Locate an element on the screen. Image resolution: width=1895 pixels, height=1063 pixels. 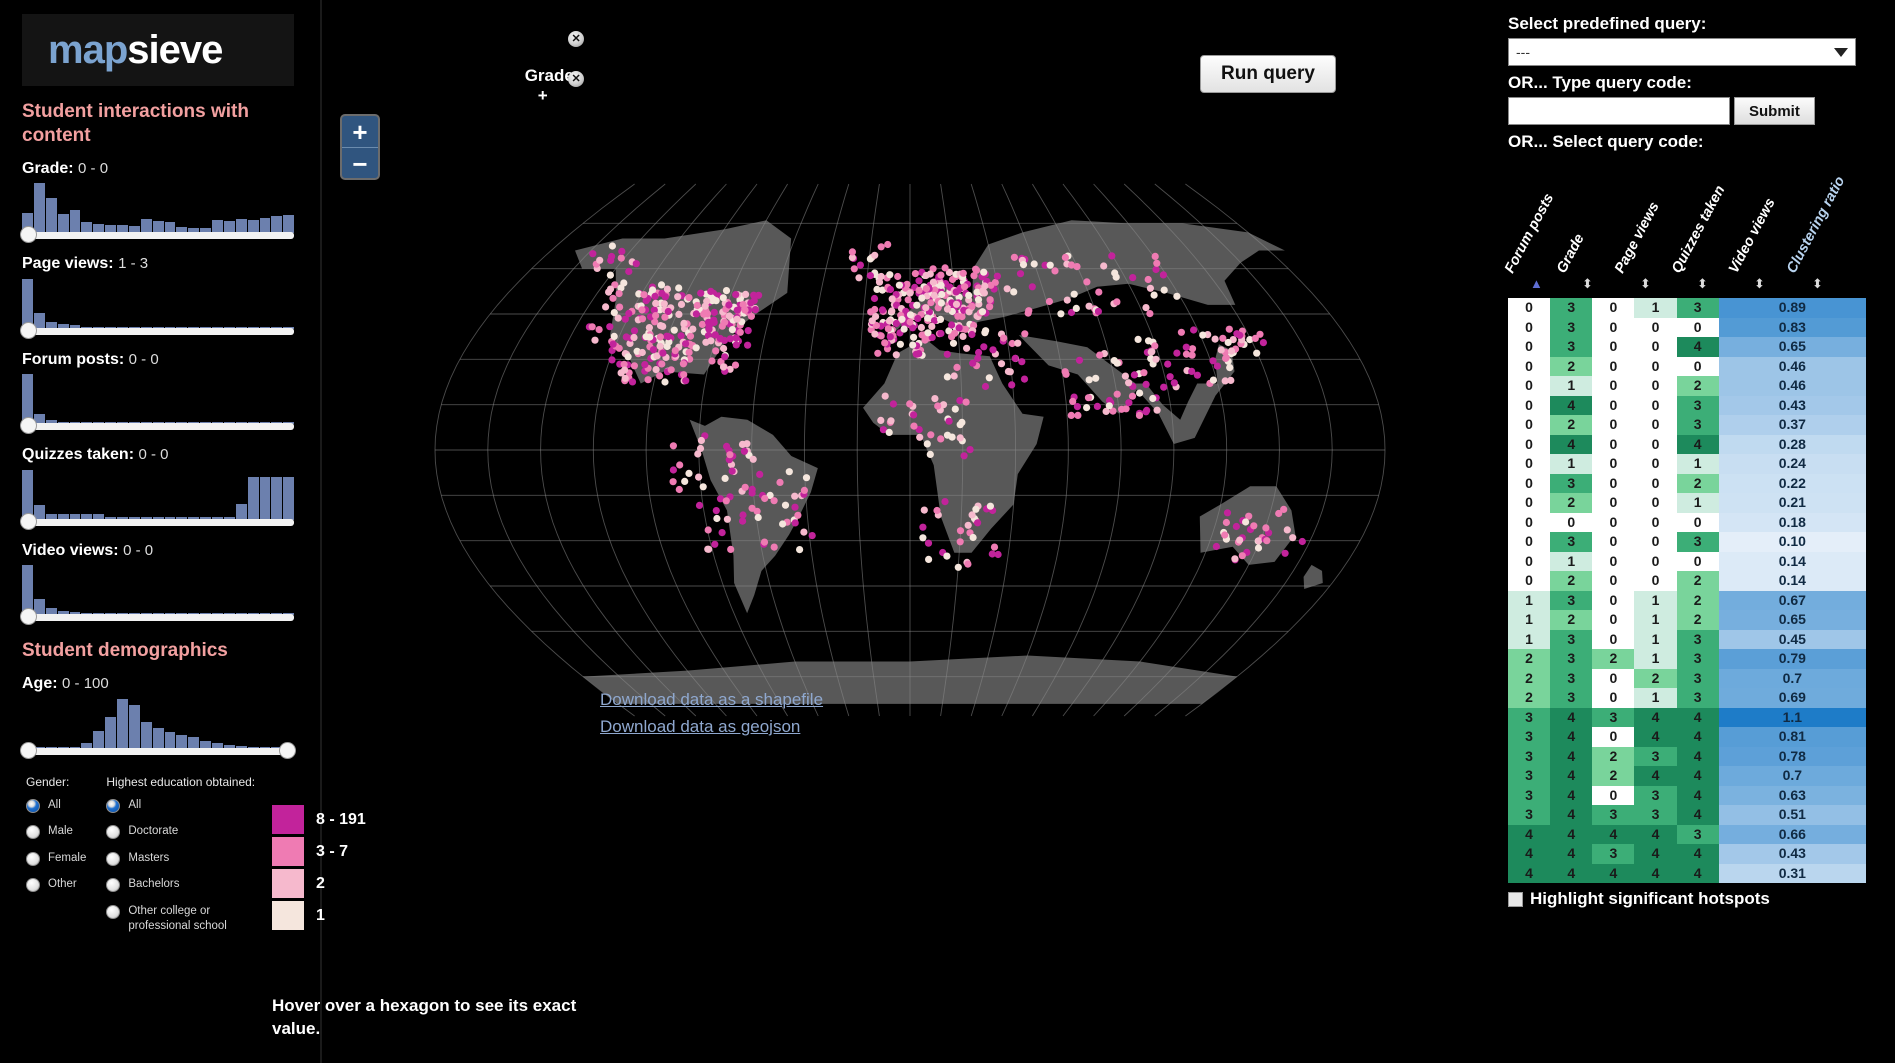
highlight-hotspots-row: Highlight significant hotspots is located at coordinates (1701, 899).